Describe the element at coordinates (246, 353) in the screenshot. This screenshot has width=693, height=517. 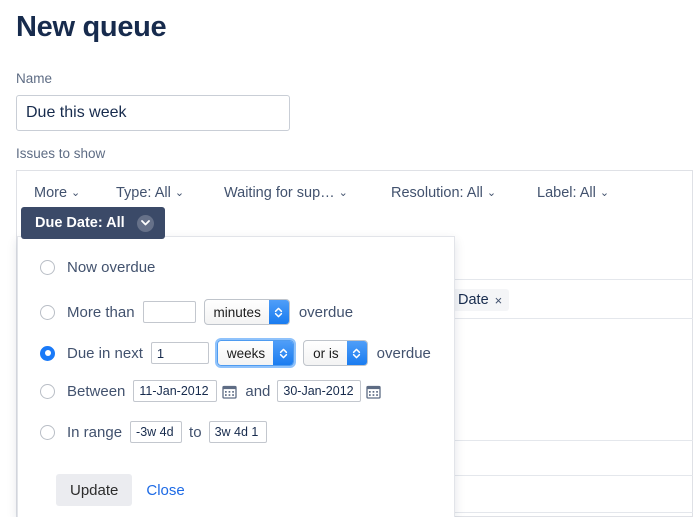
I see `due-in-next-unit-value: weeks` at that location.